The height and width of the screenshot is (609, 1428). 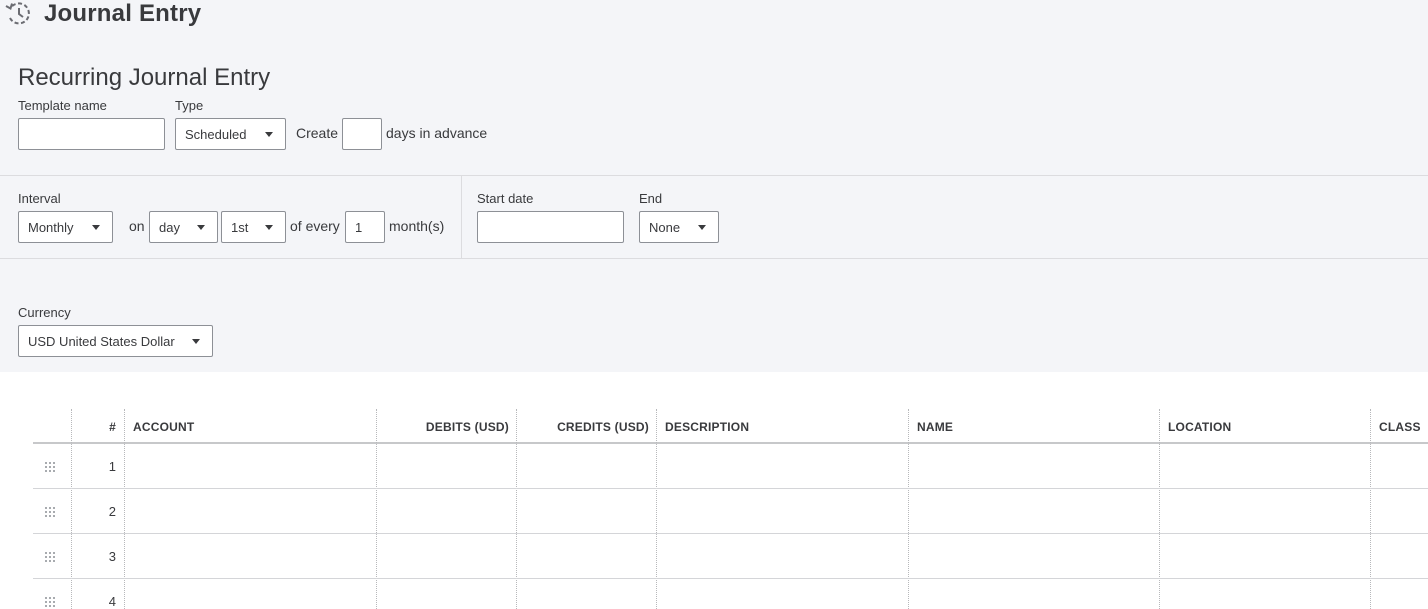 What do you see at coordinates (144, 77) in the screenshot?
I see `form-subtitle: Recurring Journal Entry` at bounding box center [144, 77].